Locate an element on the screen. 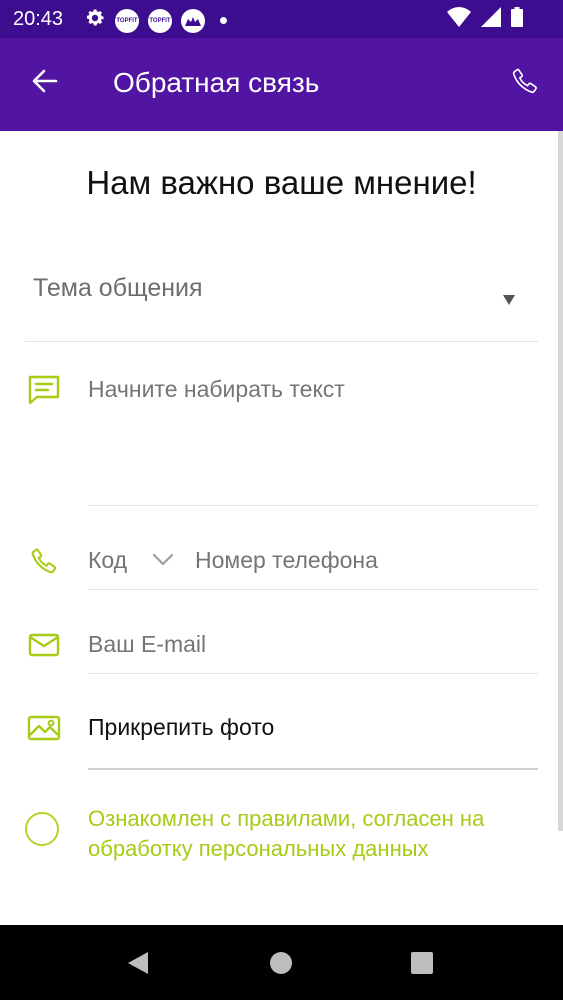 This screenshot has height=1000, width=563. form-headline: Нам важно ваше мнение! is located at coordinates (281, 182).